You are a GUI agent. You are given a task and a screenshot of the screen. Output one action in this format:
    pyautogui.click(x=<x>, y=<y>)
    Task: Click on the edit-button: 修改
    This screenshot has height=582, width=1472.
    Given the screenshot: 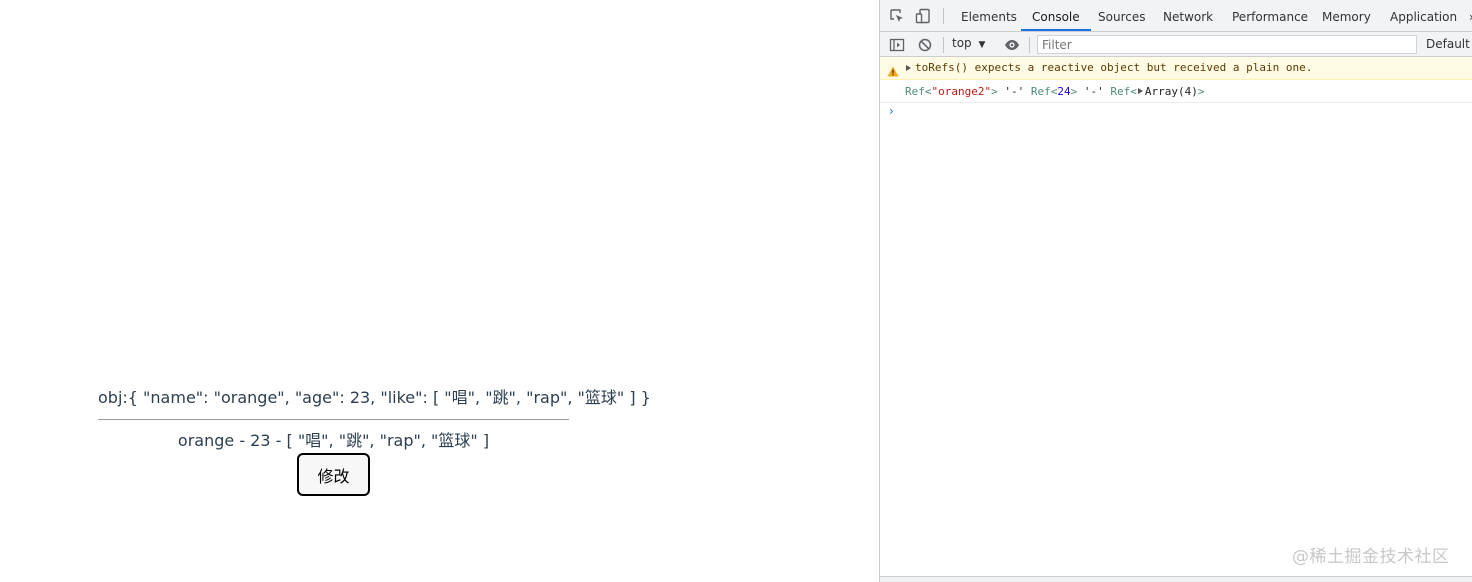 What is the action you would take?
    pyautogui.click(x=333, y=474)
    